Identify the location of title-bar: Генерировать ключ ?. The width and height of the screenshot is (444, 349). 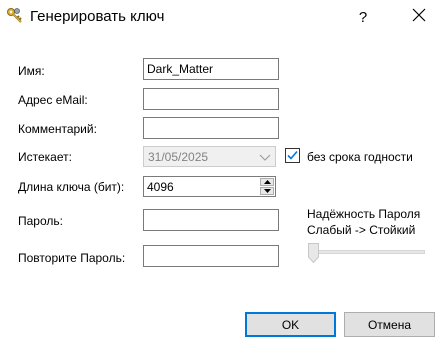
(222, 17).